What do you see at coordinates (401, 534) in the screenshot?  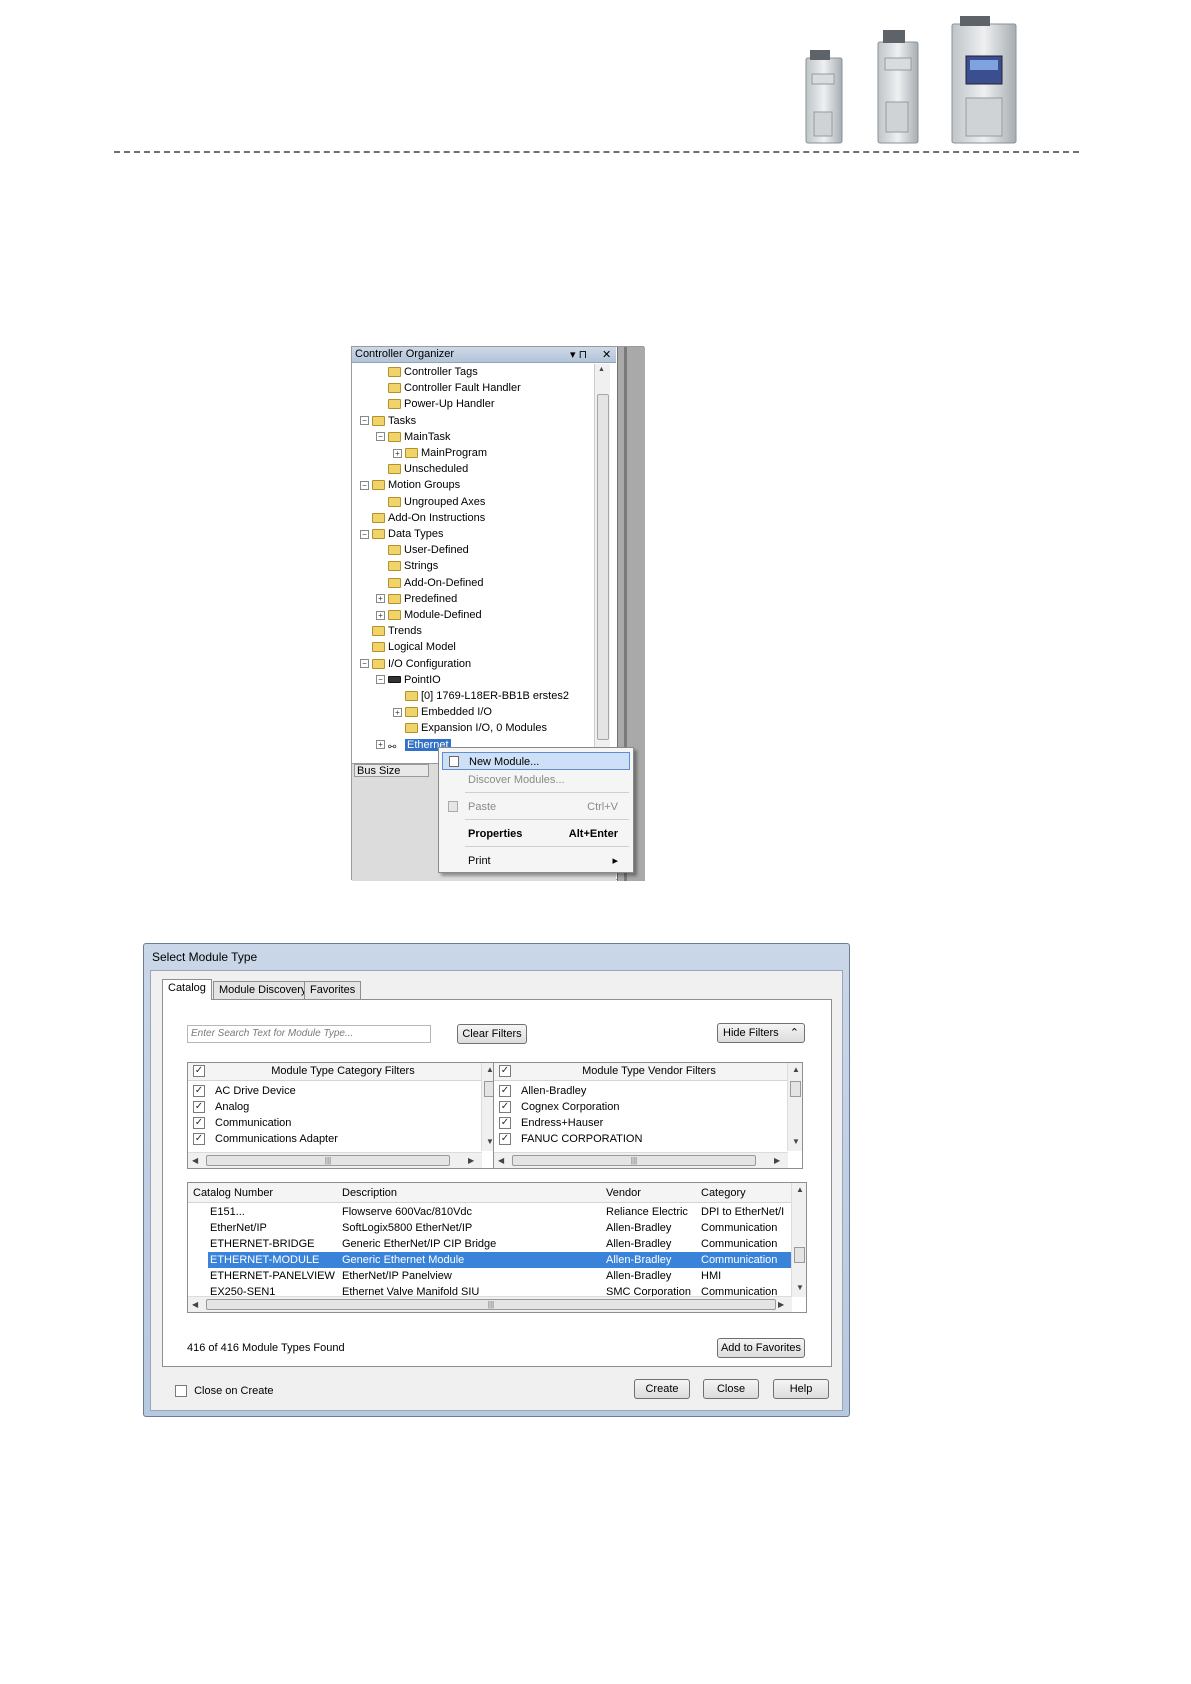 I see `tree-node: − Data Types` at bounding box center [401, 534].